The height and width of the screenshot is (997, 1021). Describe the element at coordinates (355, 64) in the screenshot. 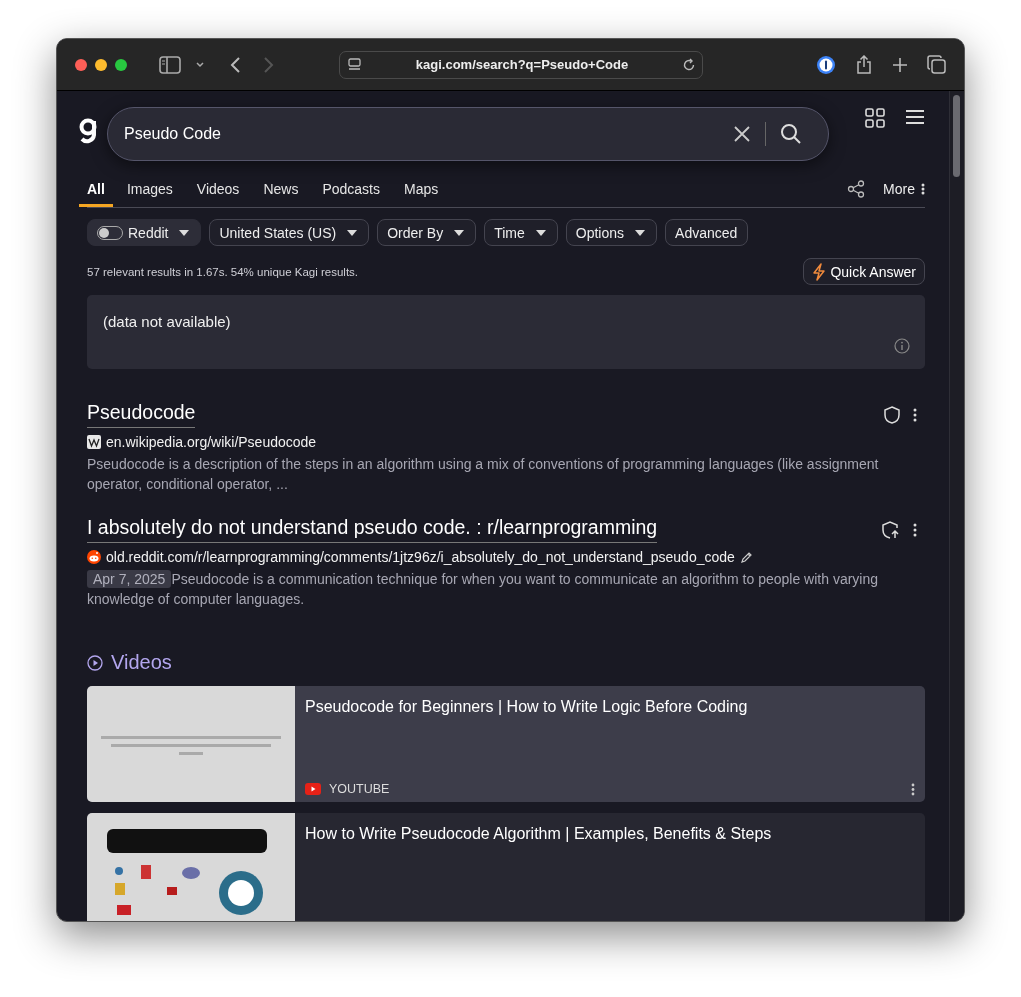

I see `page-settings-icon` at that location.